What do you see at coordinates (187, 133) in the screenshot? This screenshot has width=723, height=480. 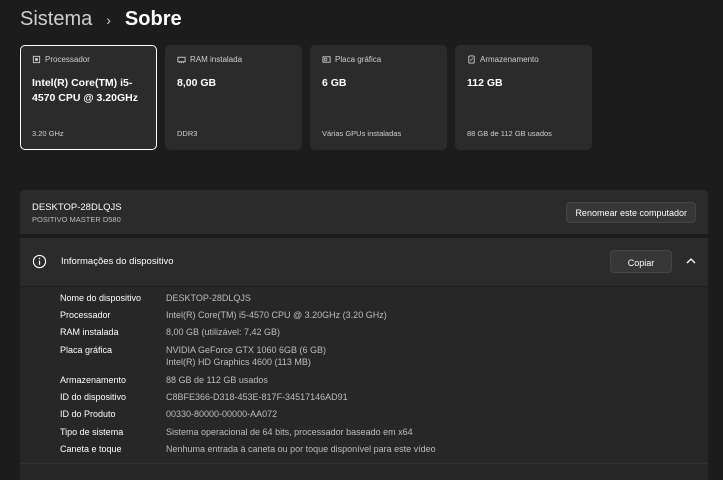 I see `card-foot: DDR3` at bounding box center [187, 133].